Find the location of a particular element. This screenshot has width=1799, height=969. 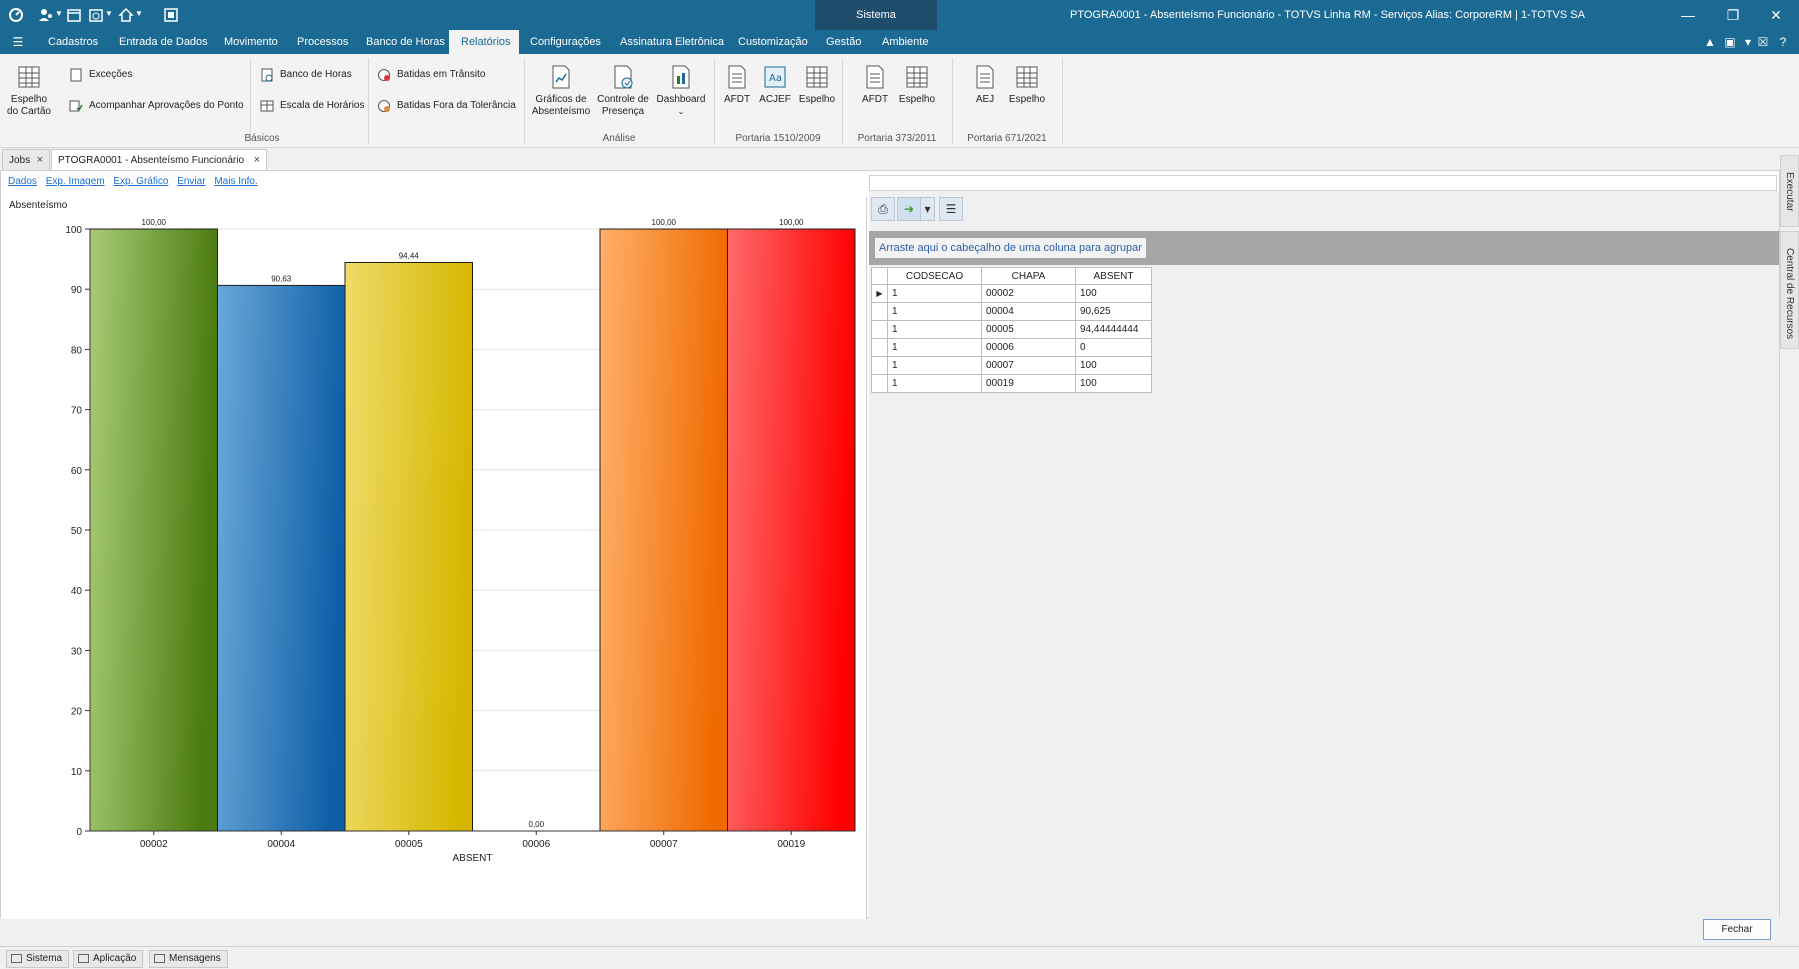

cell-chapa: 00006 is located at coordinates (1028, 347).